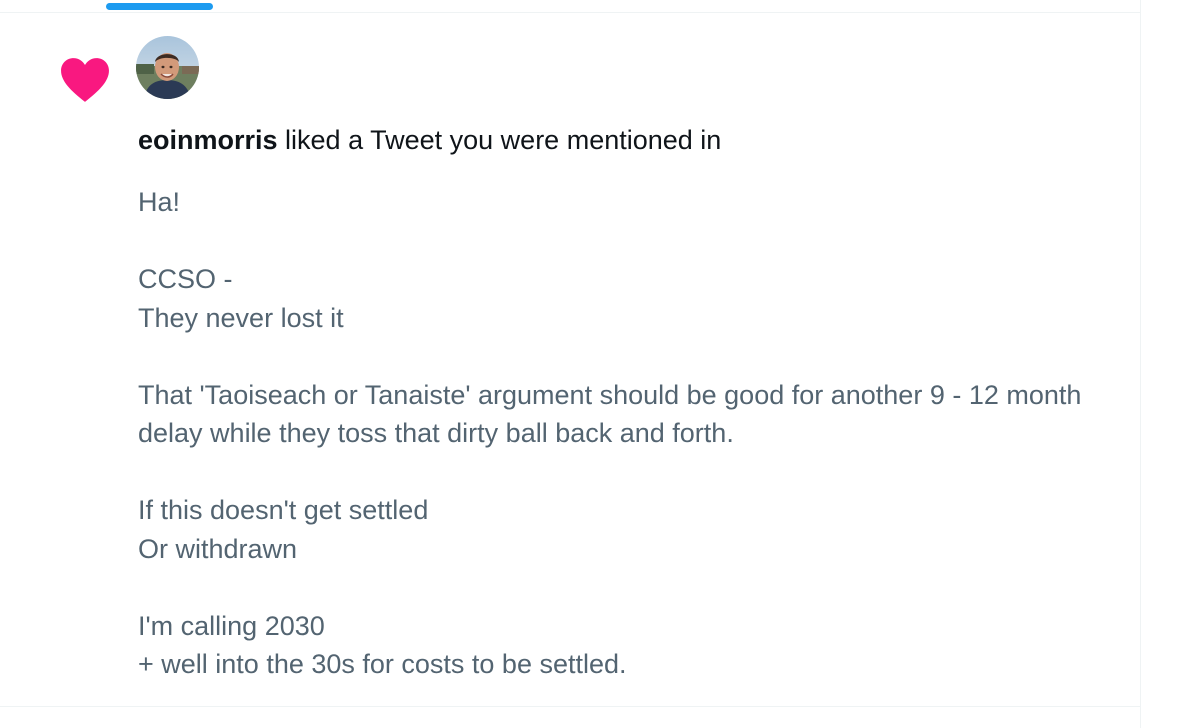  I want to click on notification-action-text: liked a Tweet you were mentioned in, so click(499, 140).